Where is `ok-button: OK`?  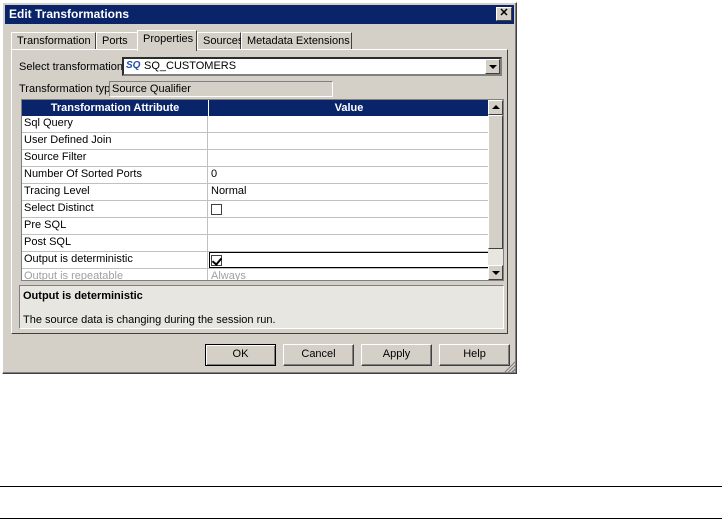
ok-button: OK is located at coordinates (240, 355).